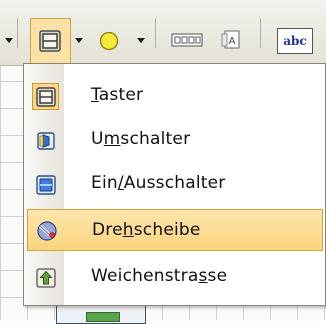  Describe the element at coordinates (146, 230) in the screenshot. I see `menu-item-label: Drehscheibe` at that location.